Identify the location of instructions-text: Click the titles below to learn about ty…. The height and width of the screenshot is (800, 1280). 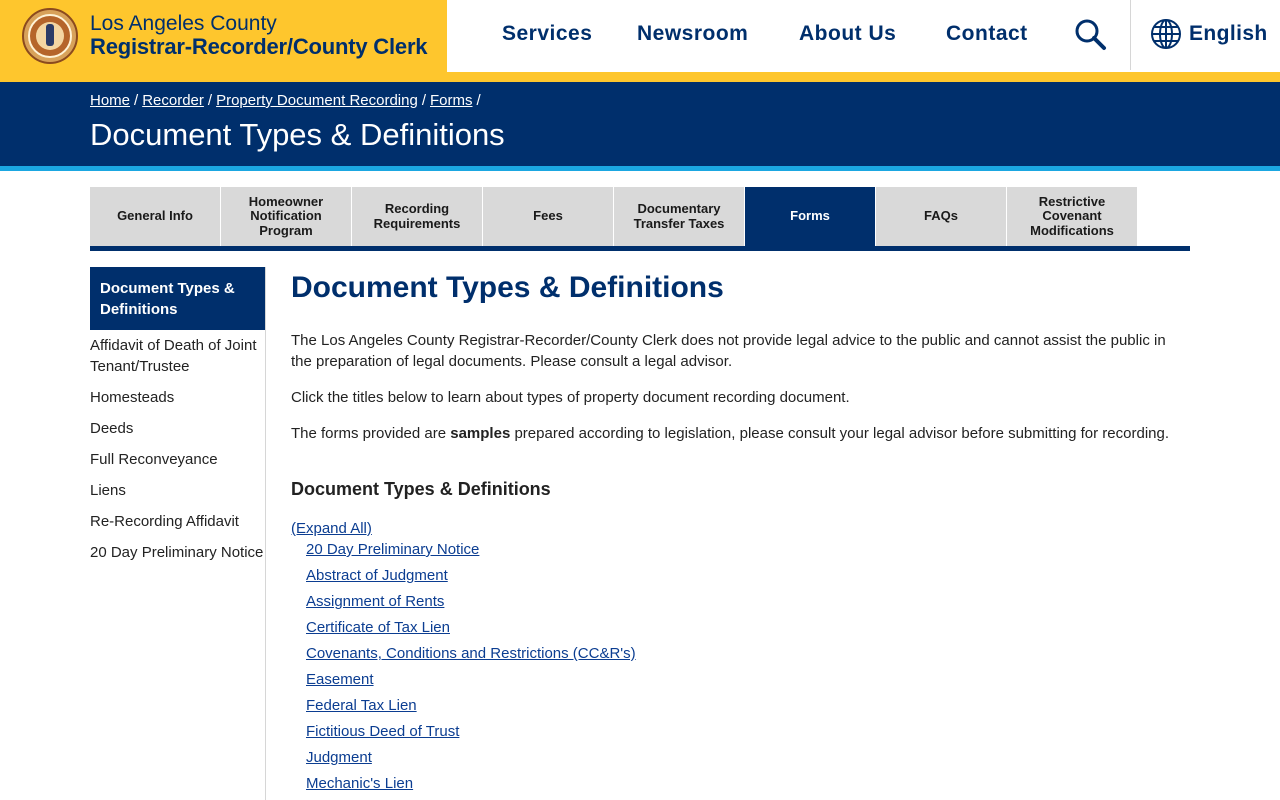
(570, 397).